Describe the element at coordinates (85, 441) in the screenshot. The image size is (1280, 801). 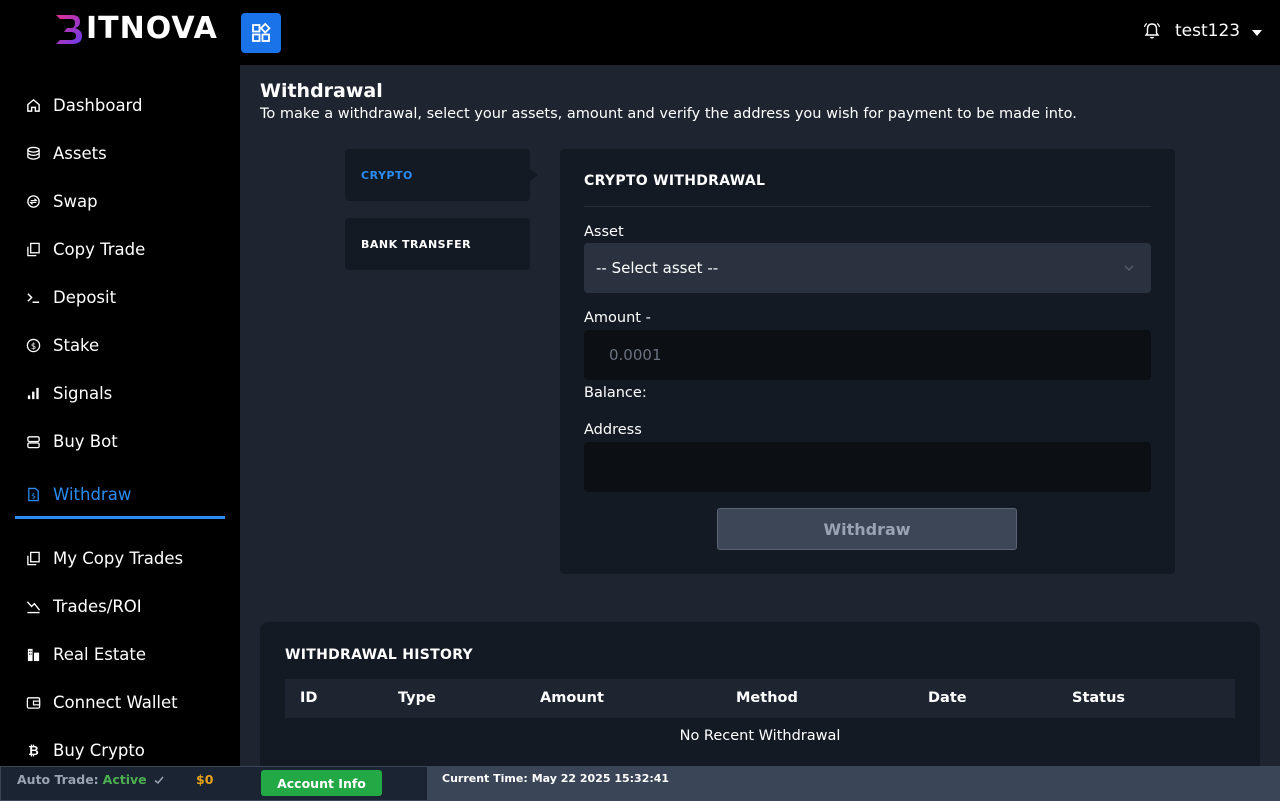
I see `sidebar-item-label: Buy Bot` at that location.